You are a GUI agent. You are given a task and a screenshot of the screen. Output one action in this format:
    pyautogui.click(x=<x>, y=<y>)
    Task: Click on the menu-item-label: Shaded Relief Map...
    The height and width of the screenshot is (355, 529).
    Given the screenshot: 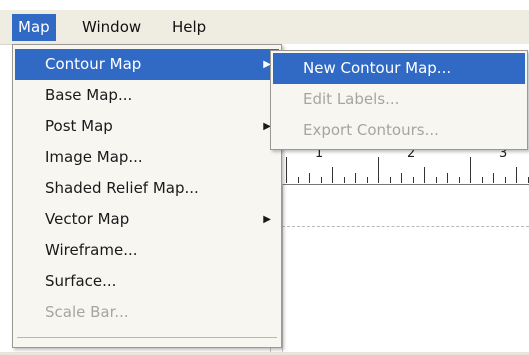 What is the action you would take?
    pyautogui.click(x=122, y=188)
    